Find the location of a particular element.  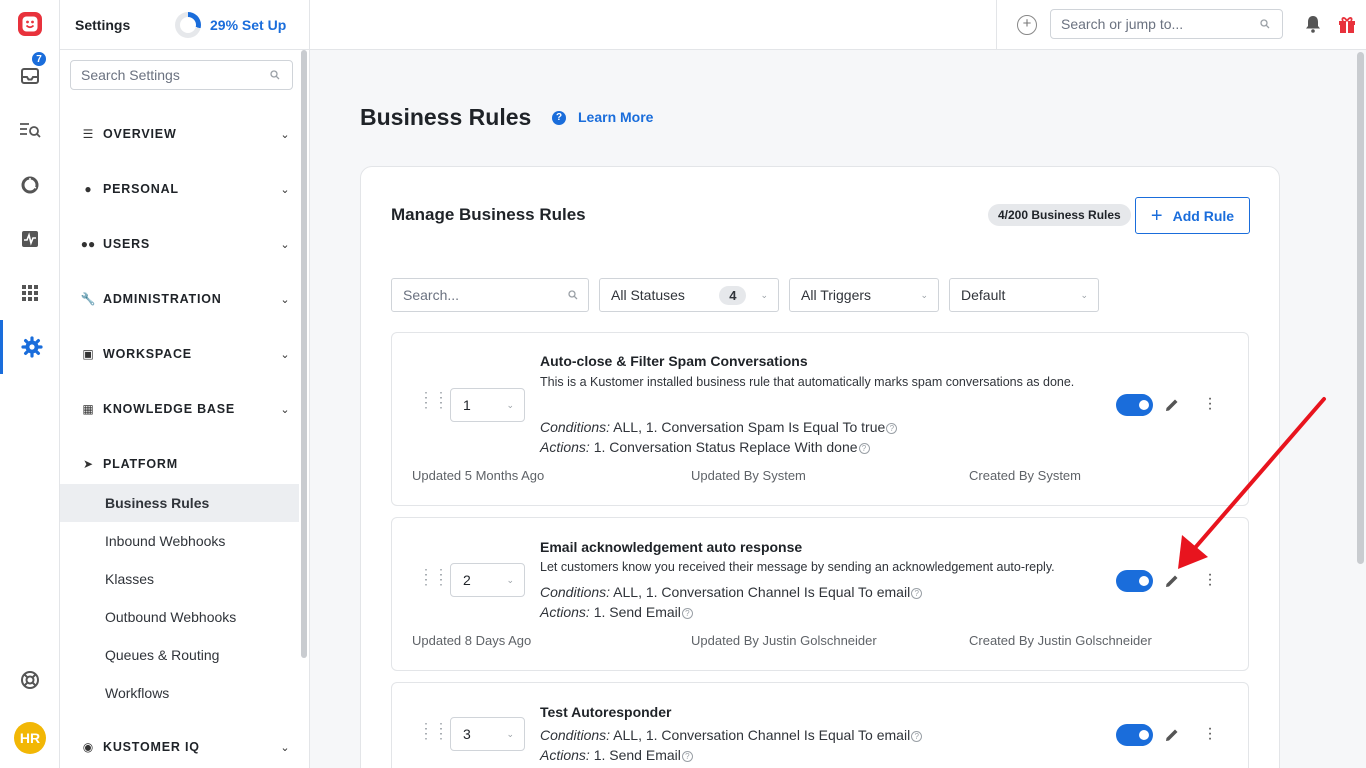

section-label: KUSTOMER IQ is located at coordinates (151, 747).